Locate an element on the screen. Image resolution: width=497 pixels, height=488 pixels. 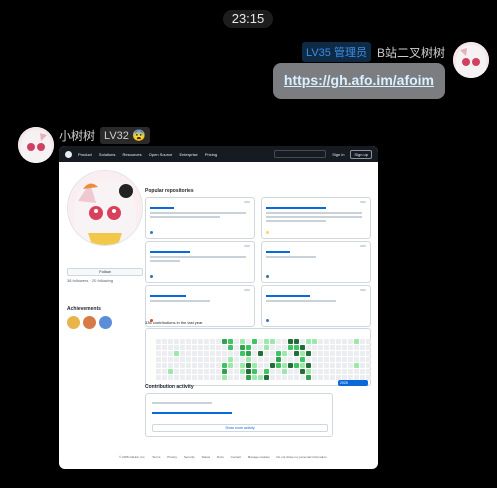
contributions-title: 336 contributions in the last year is located at coordinates (174, 322).